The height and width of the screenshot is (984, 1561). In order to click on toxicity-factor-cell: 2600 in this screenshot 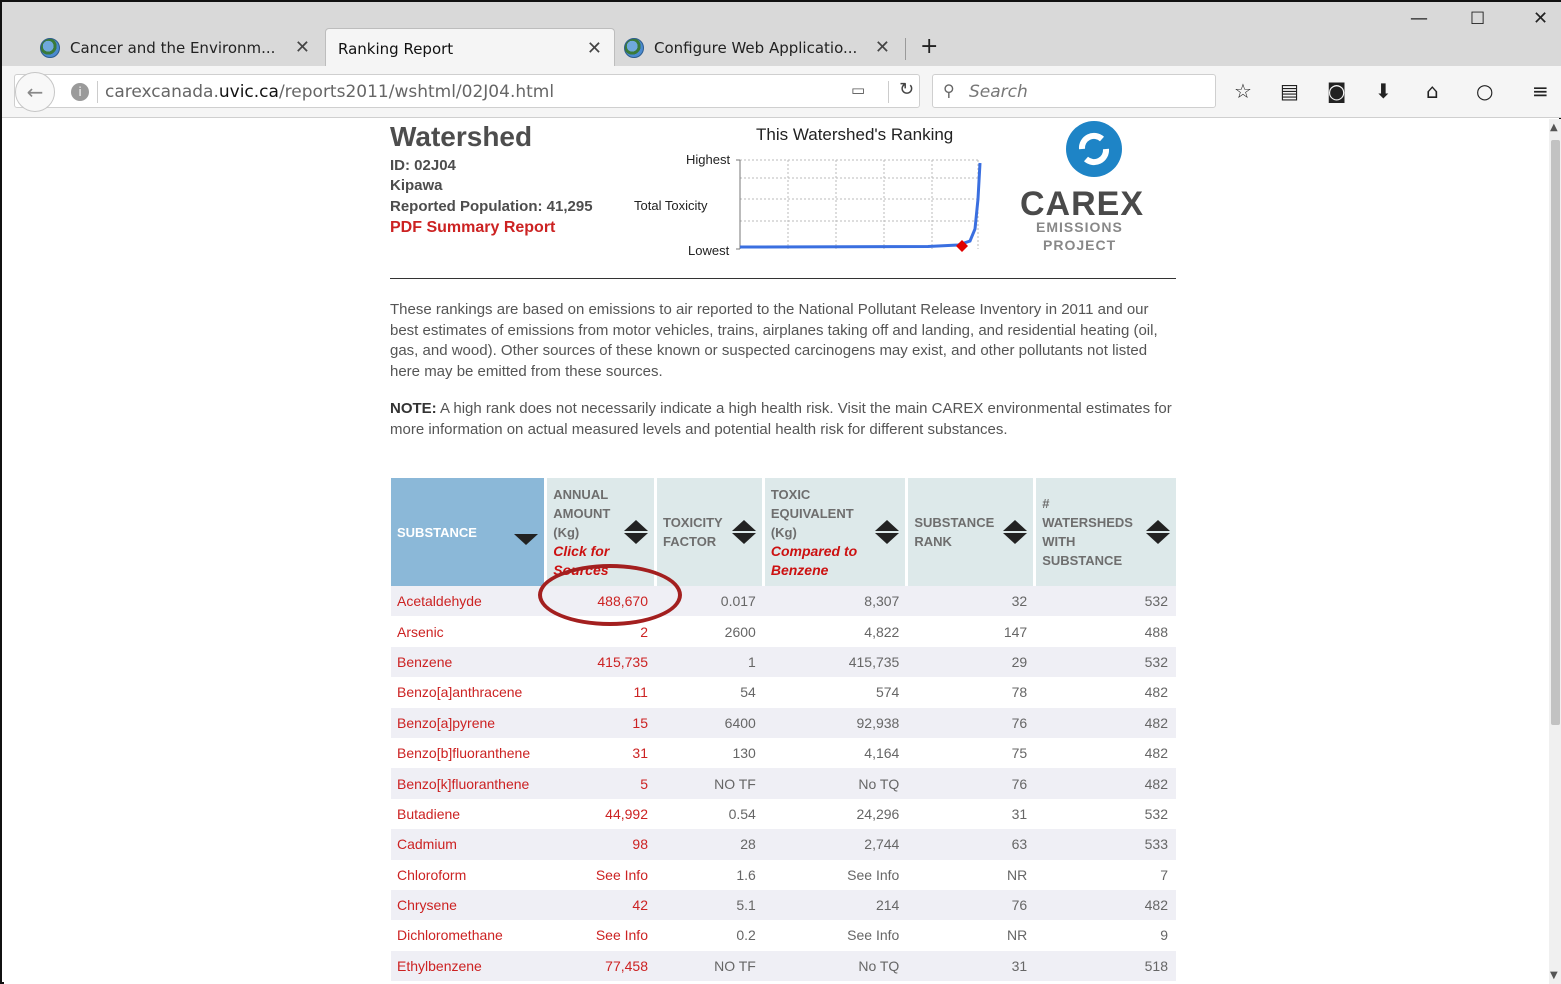, I will do `click(740, 631)`.